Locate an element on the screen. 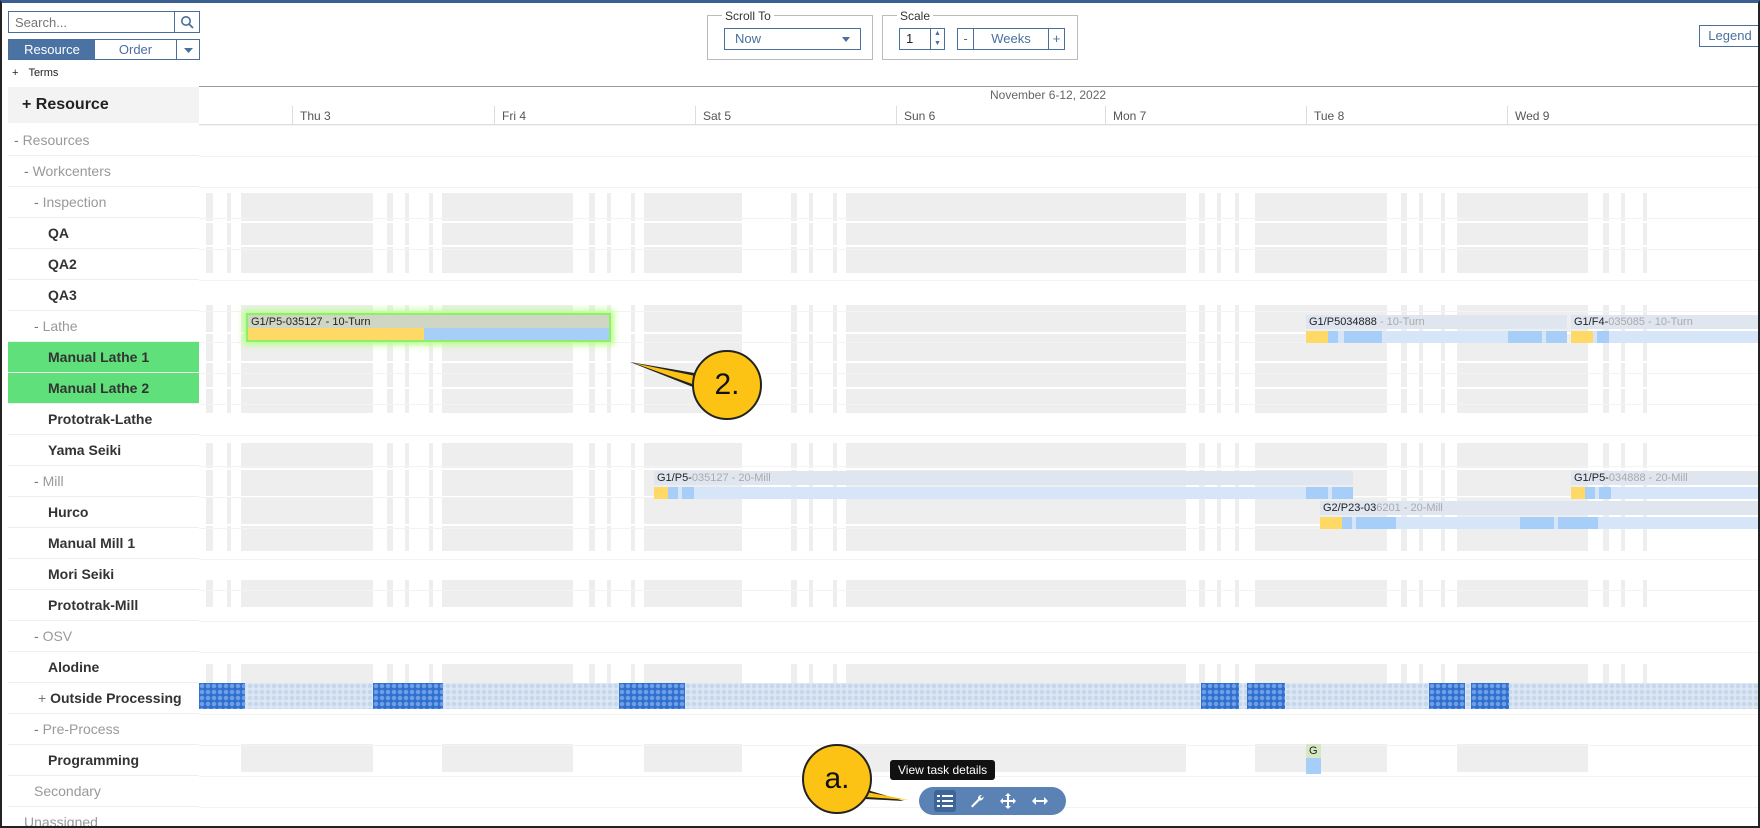 The image size is (1760, 828). task-action-toolbar is located at coordinates (992, 801).